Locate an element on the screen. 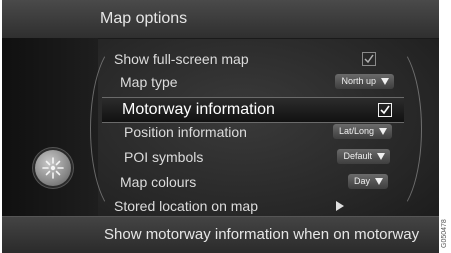 The width and height of the screenshot is (451, 253). dropdown-value: Day is located at coordinates (361, 181).